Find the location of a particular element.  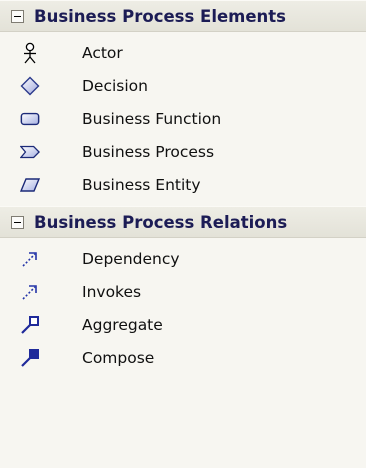

item-label: Invokes is located at coordinates (112, 291).